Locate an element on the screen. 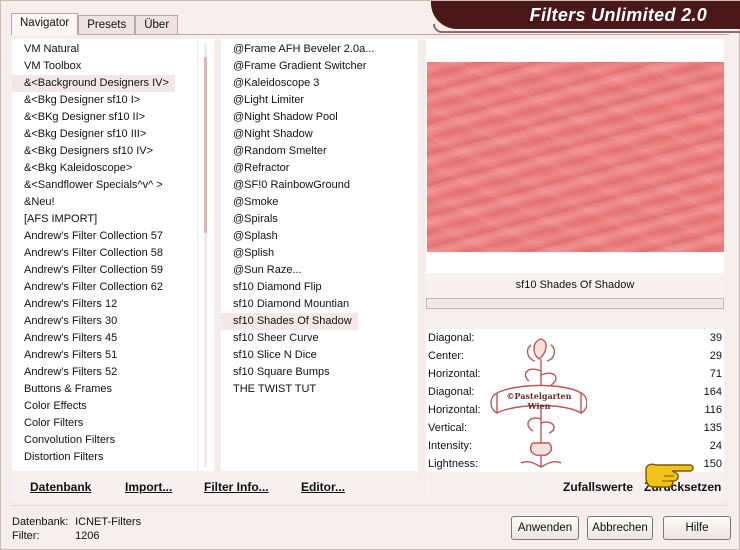 The width and height of the screenshot is (740, 550). filter-item: @Kaleidoscope 3 is located at coordinates (319, 83).